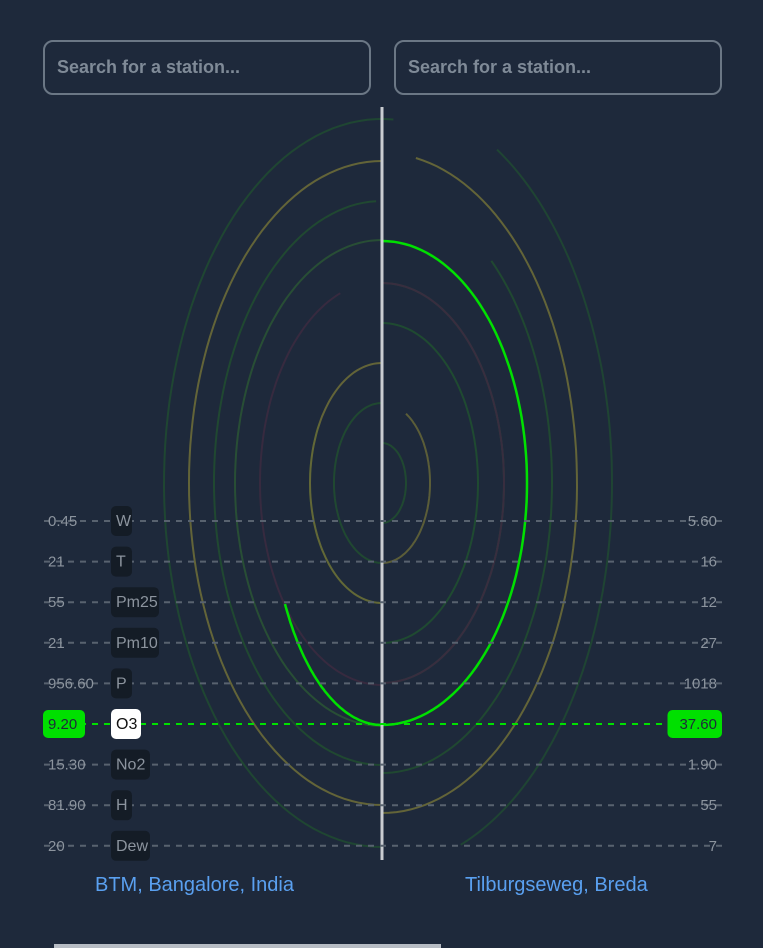 This screenshot has height=948, width=763. Describe the element at coordinates (122, 805) in the screenshot. I see `metric-label: H` at that location.